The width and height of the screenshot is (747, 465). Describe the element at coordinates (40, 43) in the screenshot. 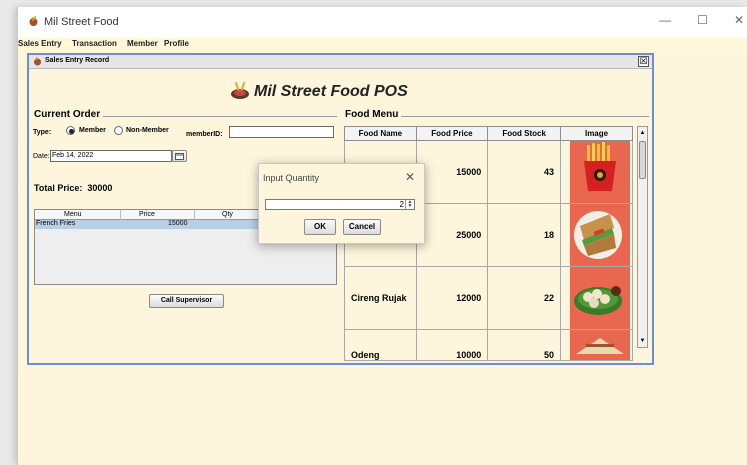

I see `menu-sales-entry: Sales Entry` at that location.